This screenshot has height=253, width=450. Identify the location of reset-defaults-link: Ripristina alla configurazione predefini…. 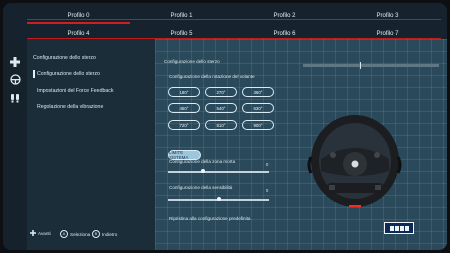
(209, 218).